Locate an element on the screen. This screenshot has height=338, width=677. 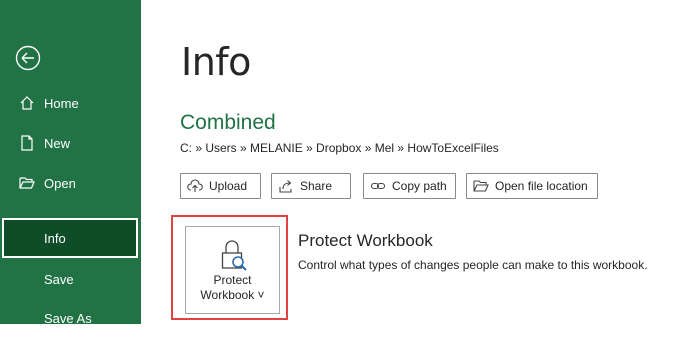
arrow-left-circle-icon is located at coordinates (28, 58).